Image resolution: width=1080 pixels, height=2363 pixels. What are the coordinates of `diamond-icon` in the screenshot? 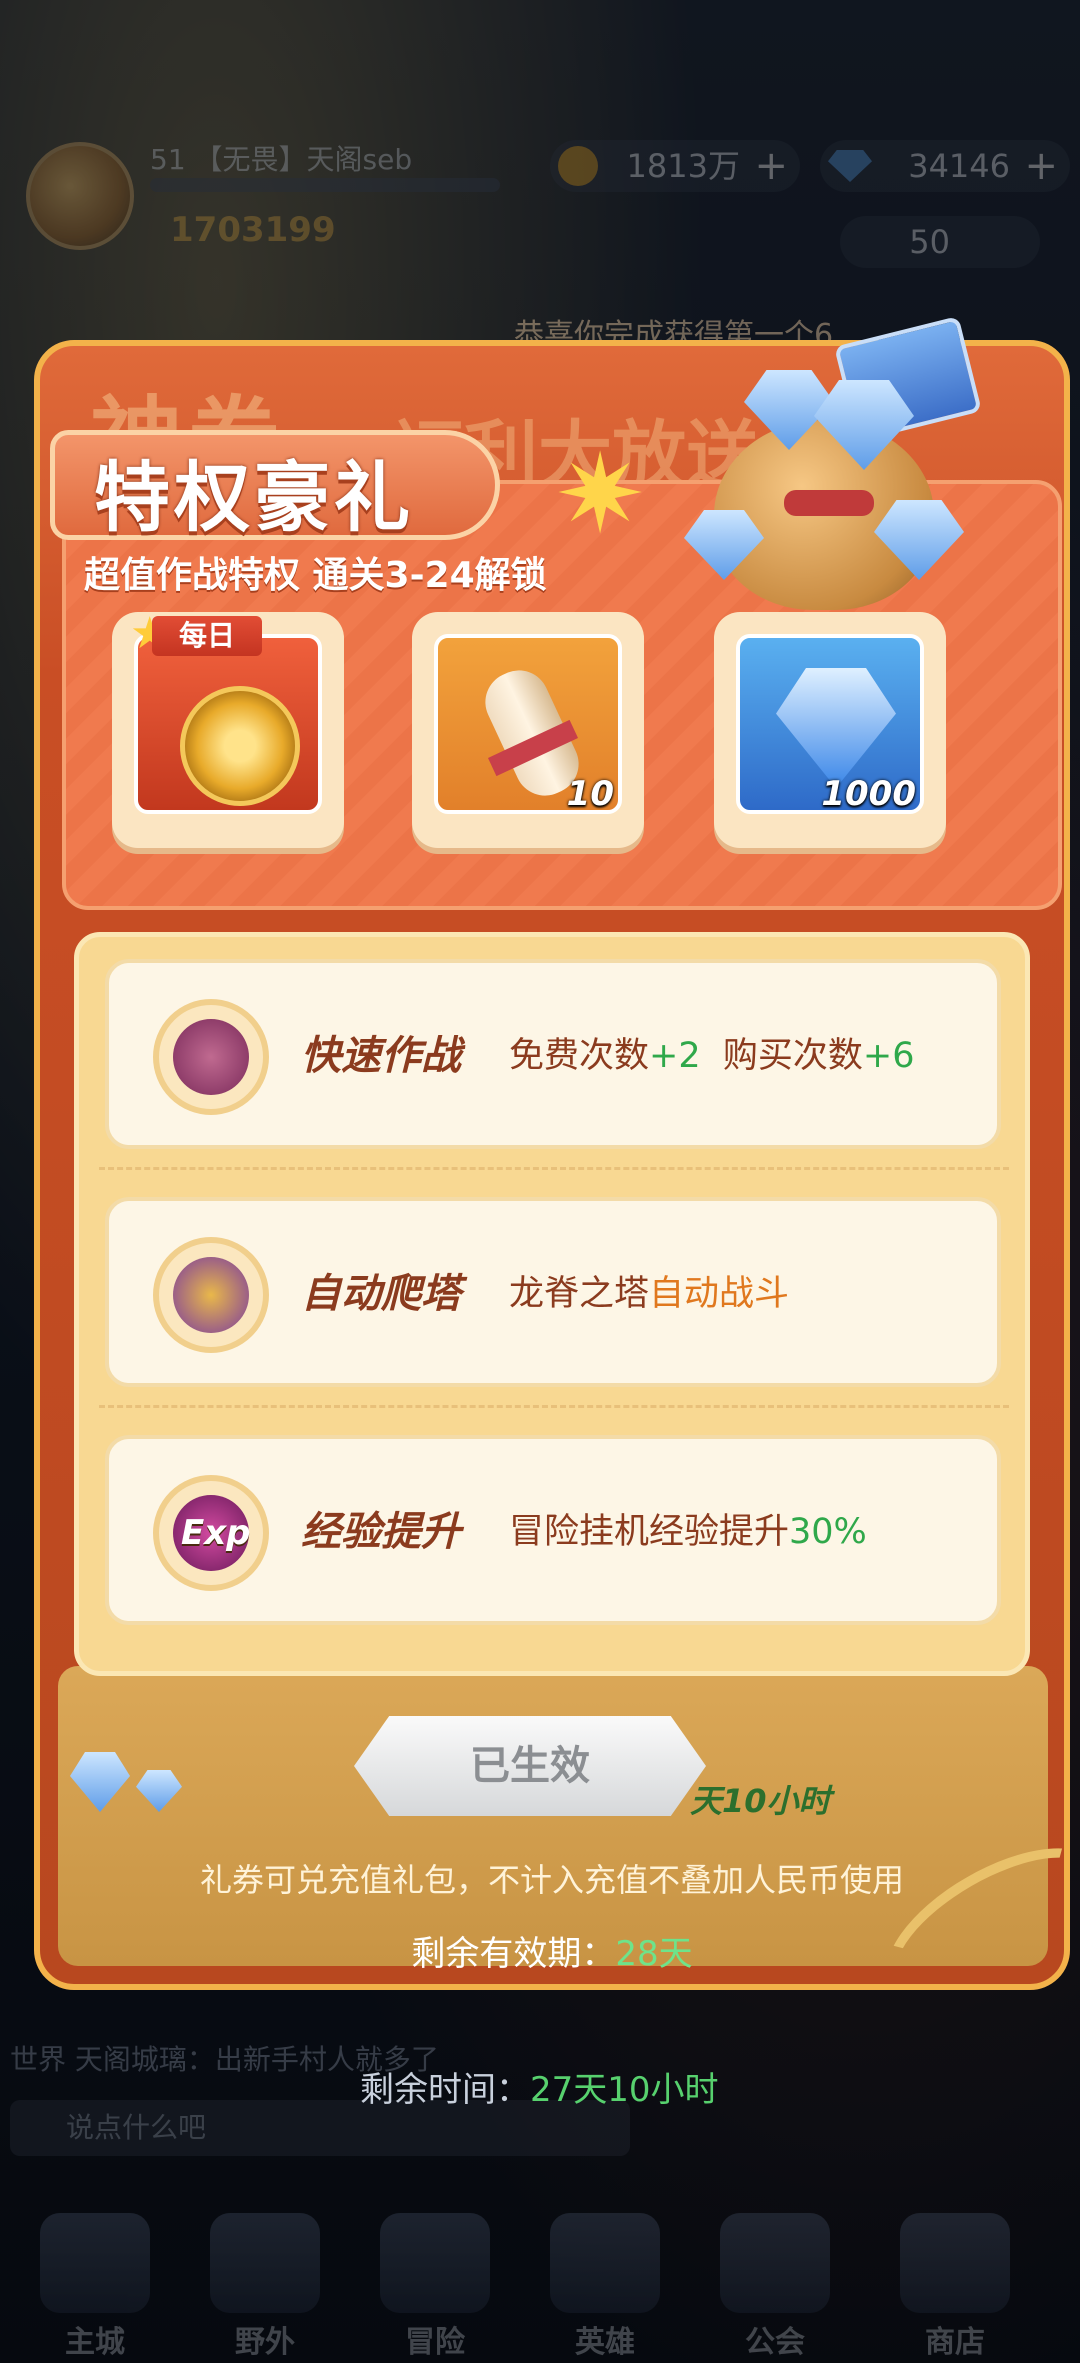 It's located at (836, 728).